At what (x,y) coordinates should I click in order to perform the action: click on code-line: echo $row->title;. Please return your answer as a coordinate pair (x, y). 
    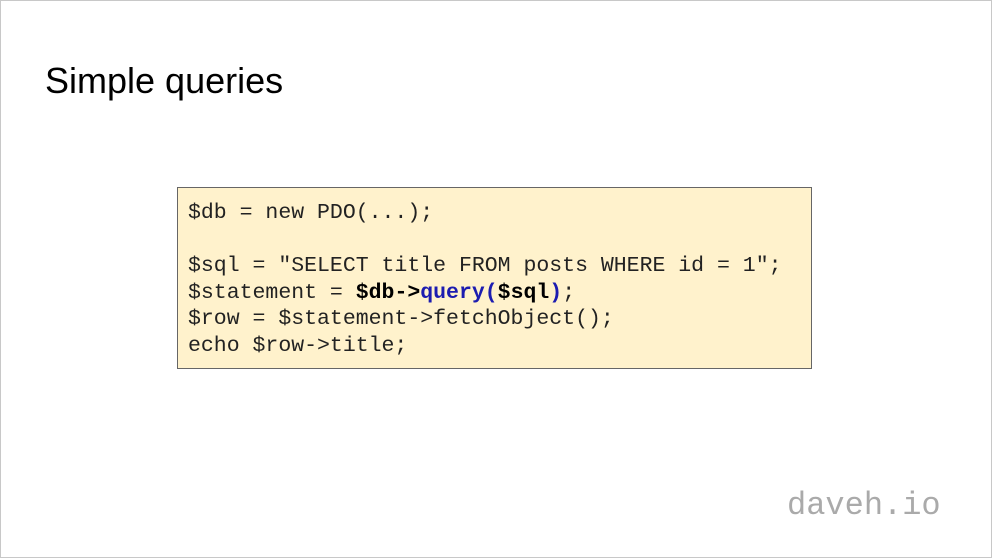
    Looking at the image, I should click on (298, 345).